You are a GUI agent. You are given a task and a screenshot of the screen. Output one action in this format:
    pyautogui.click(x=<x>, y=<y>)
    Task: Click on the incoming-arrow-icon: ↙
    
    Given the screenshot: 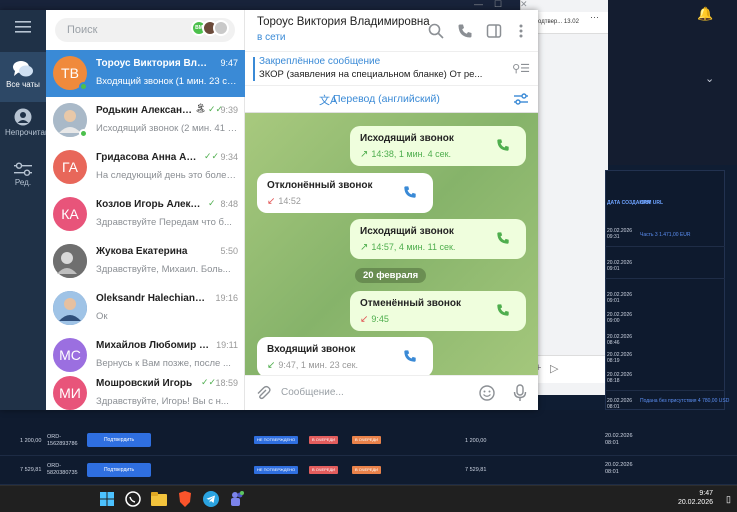 What is the action you would take?
    pyautogui.click(x=271, y=365)
    